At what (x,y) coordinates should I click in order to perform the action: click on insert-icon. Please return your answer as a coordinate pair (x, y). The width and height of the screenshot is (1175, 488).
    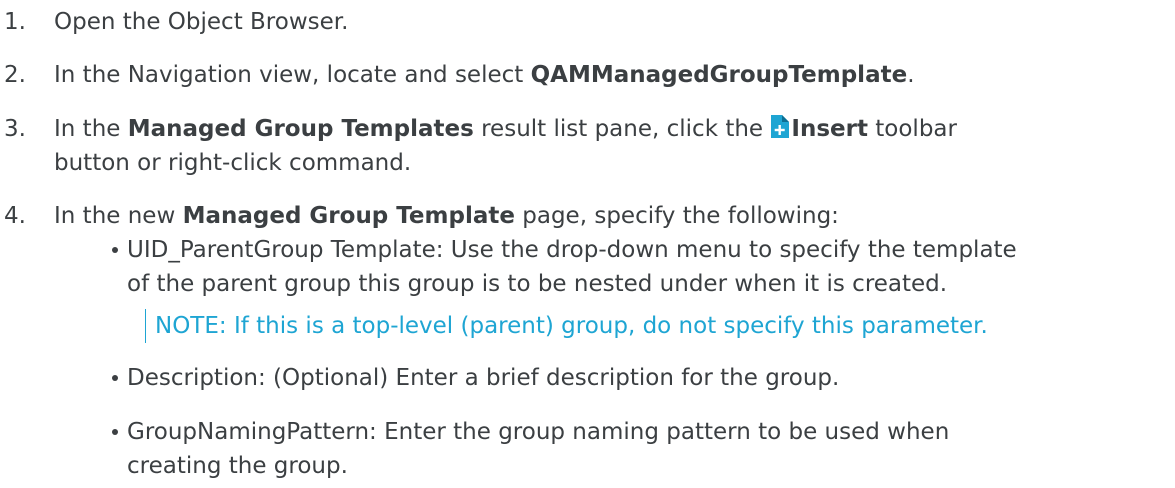
    Looking at the image, I should click on (780, 126).